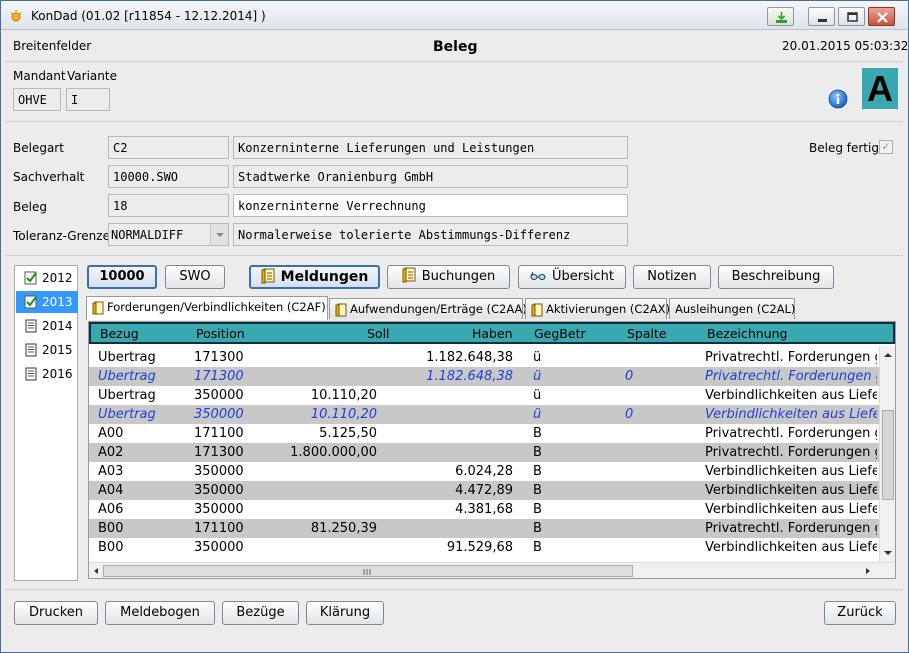  I want to click on klaerung-button: Klärung, so click(345, 613).